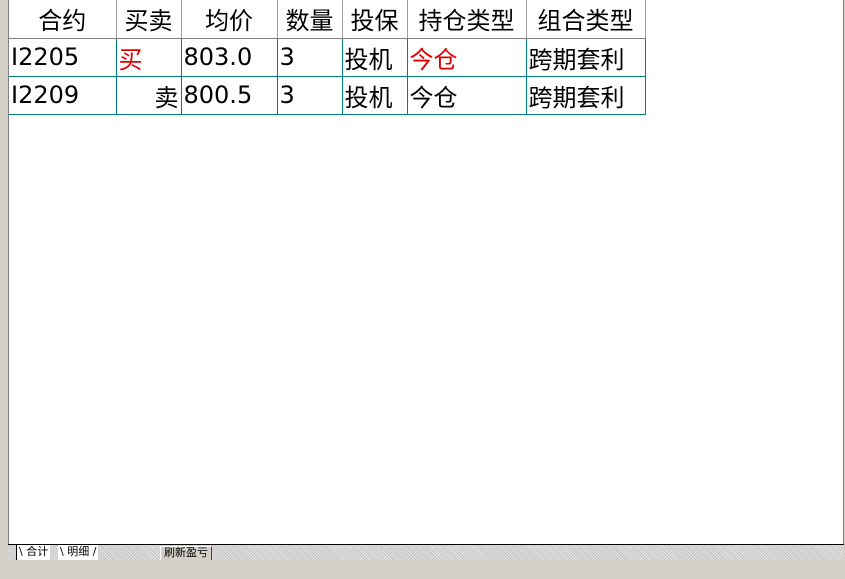  What do you see at coordinates (149, 95) in the screenshot?
I see `cell-side: 卖` at bounding box center [149, 95].